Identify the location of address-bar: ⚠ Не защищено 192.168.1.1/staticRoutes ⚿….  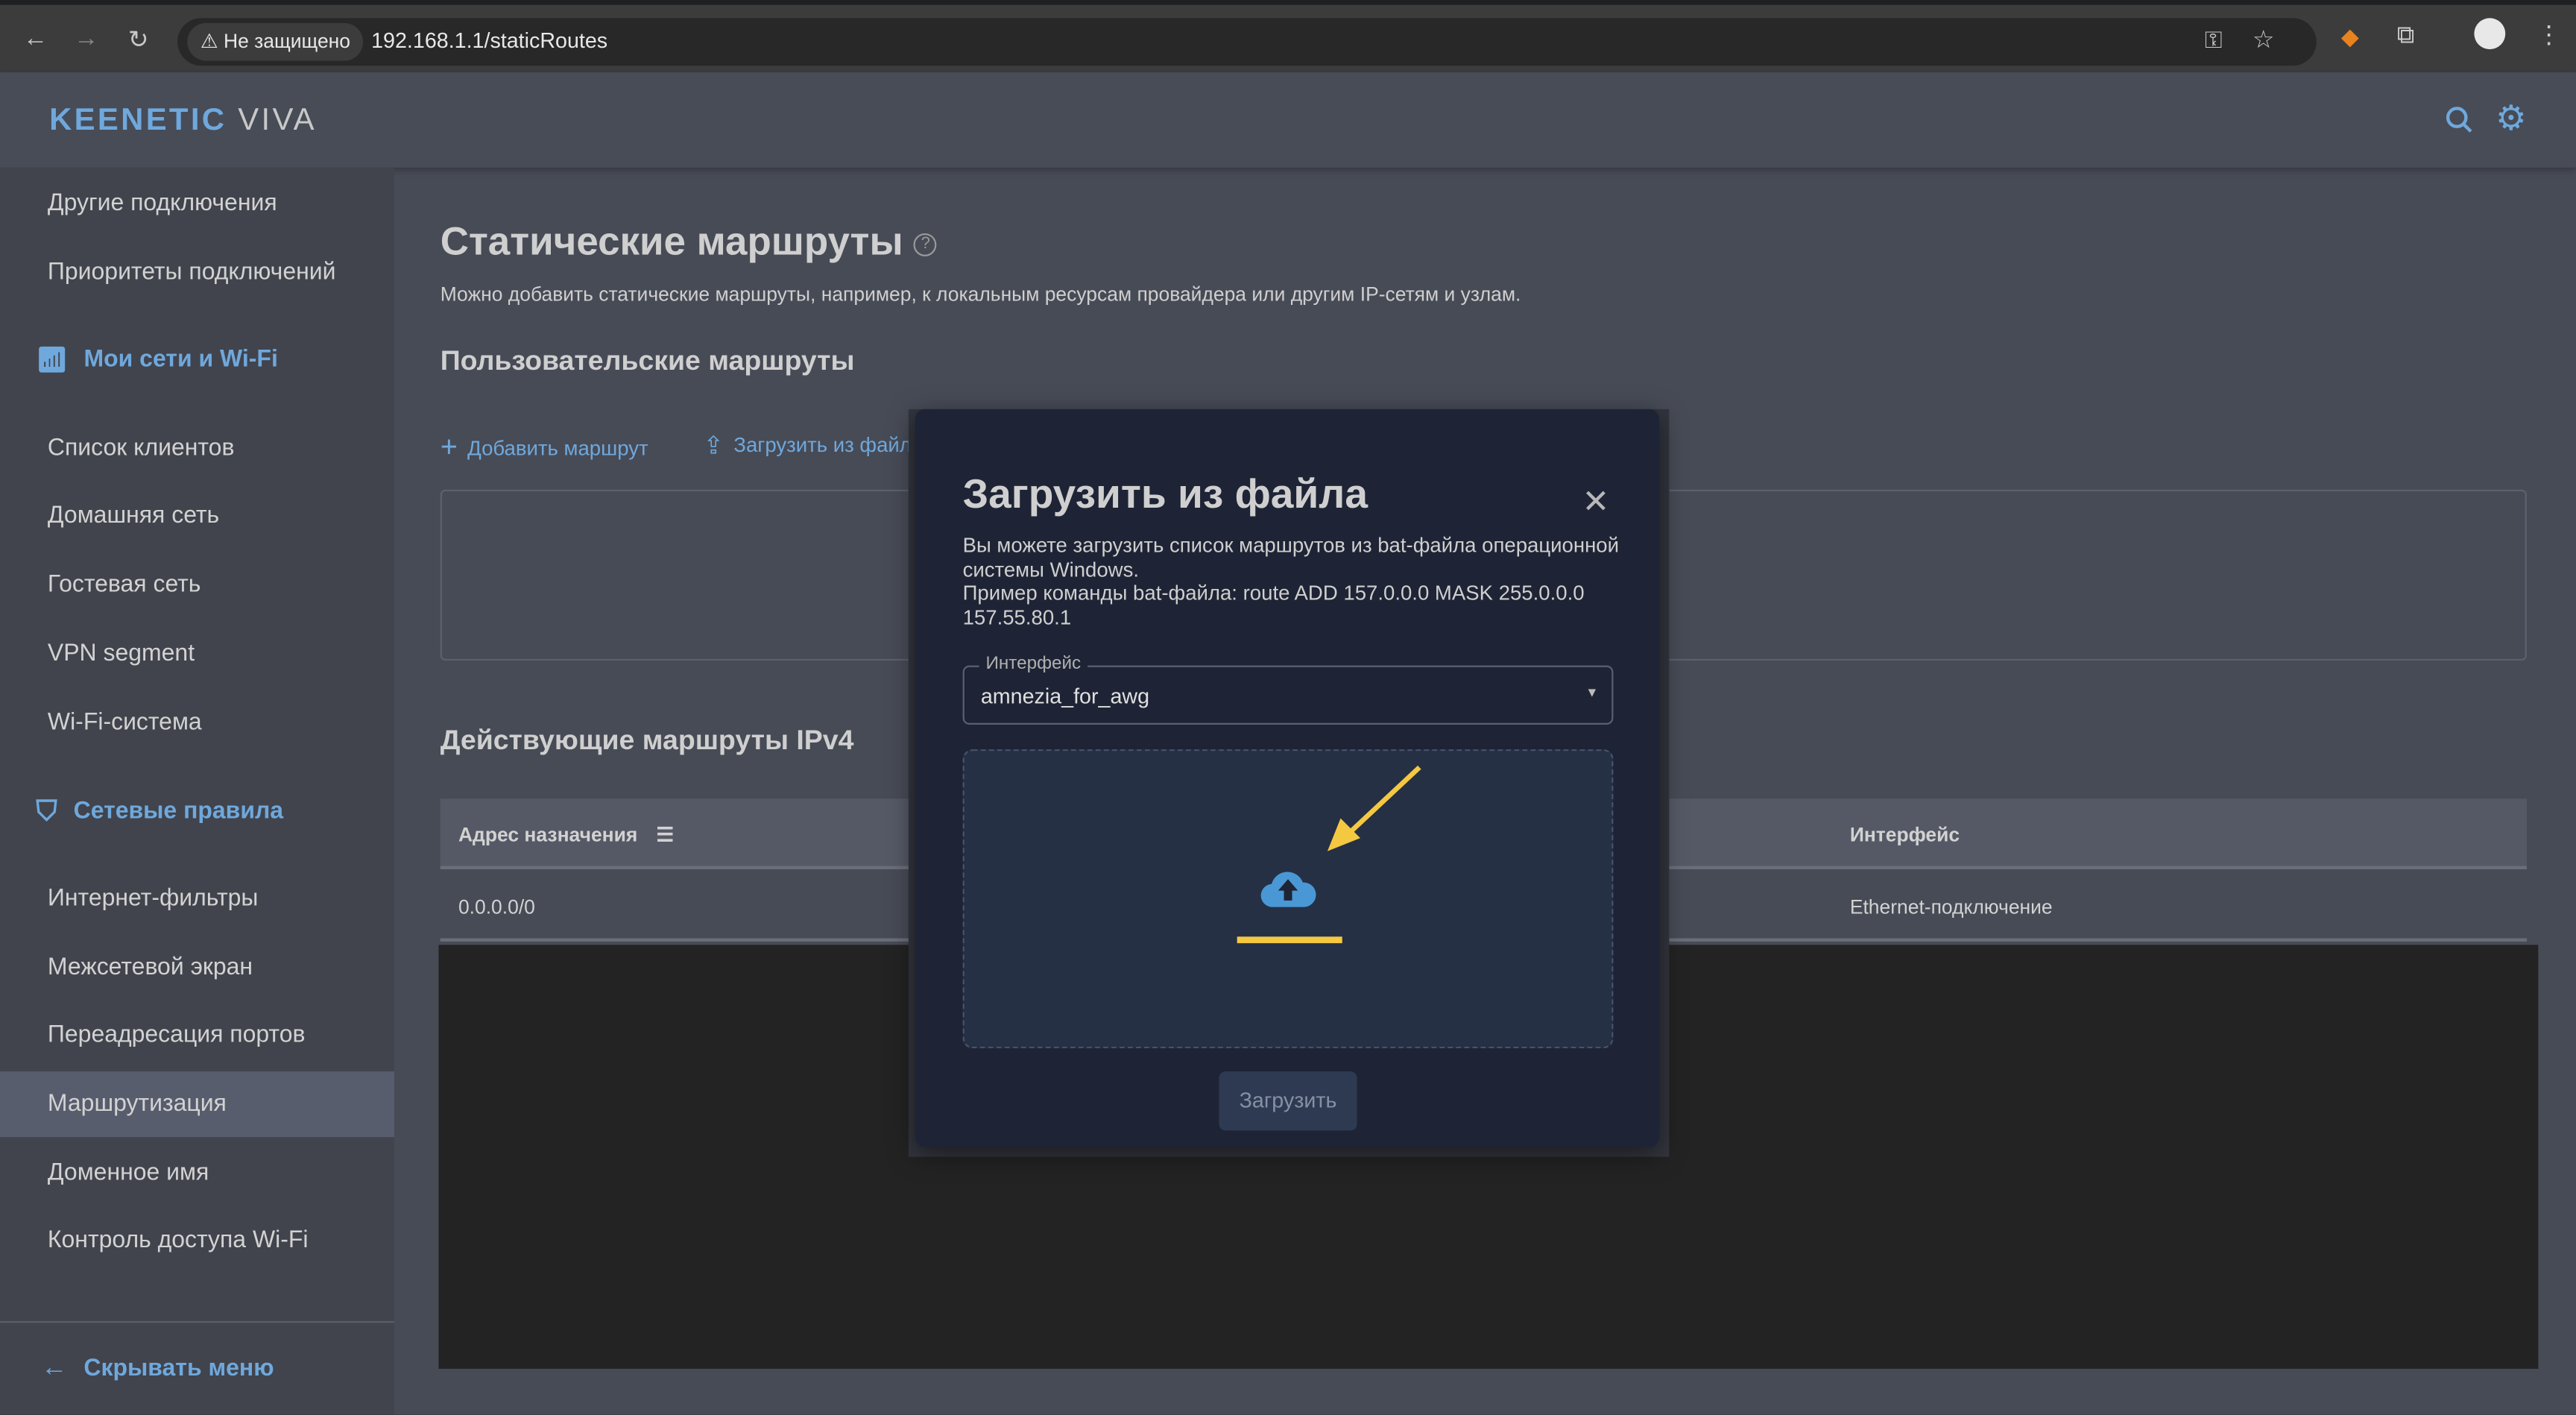
(1247, 42).